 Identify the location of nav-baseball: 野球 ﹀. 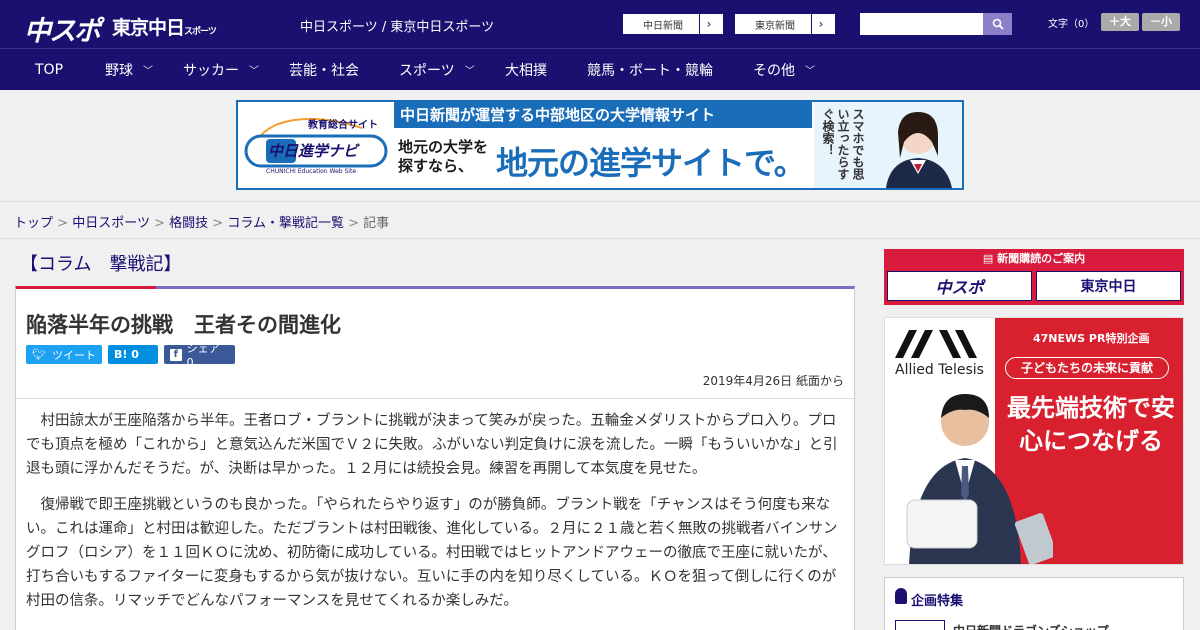
(129, 70).